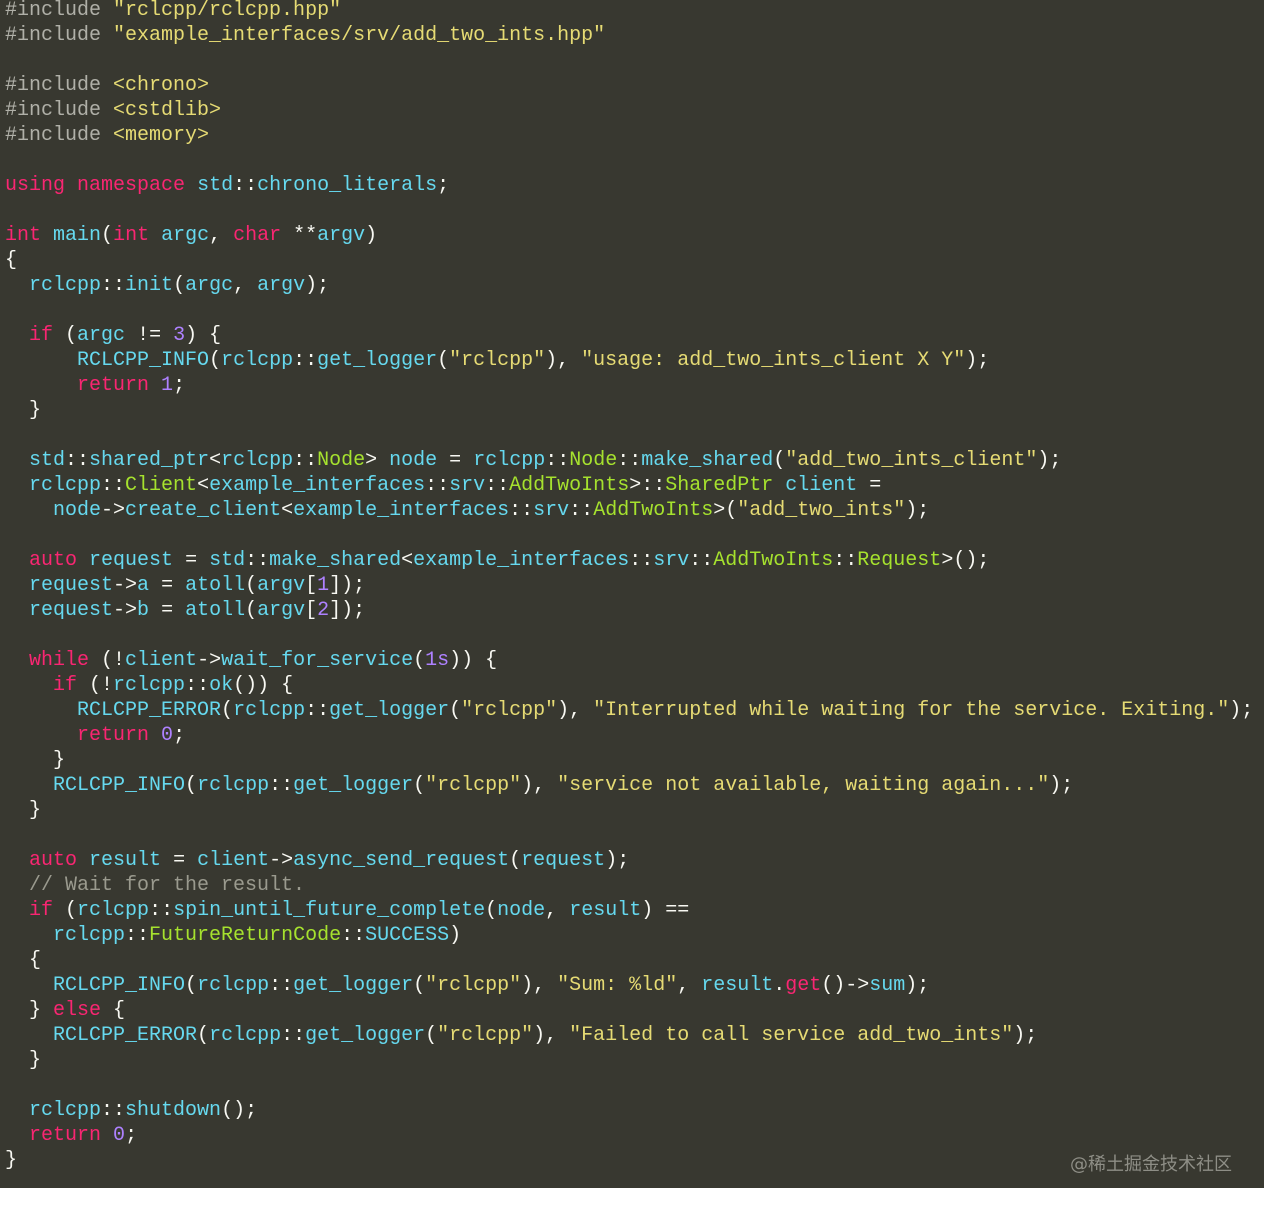 This screenshot has height=1205, width=1264. Describe the element at coordinates (215, 610) in the screenshot. I see `code-token-identifier: atoll` at that location.